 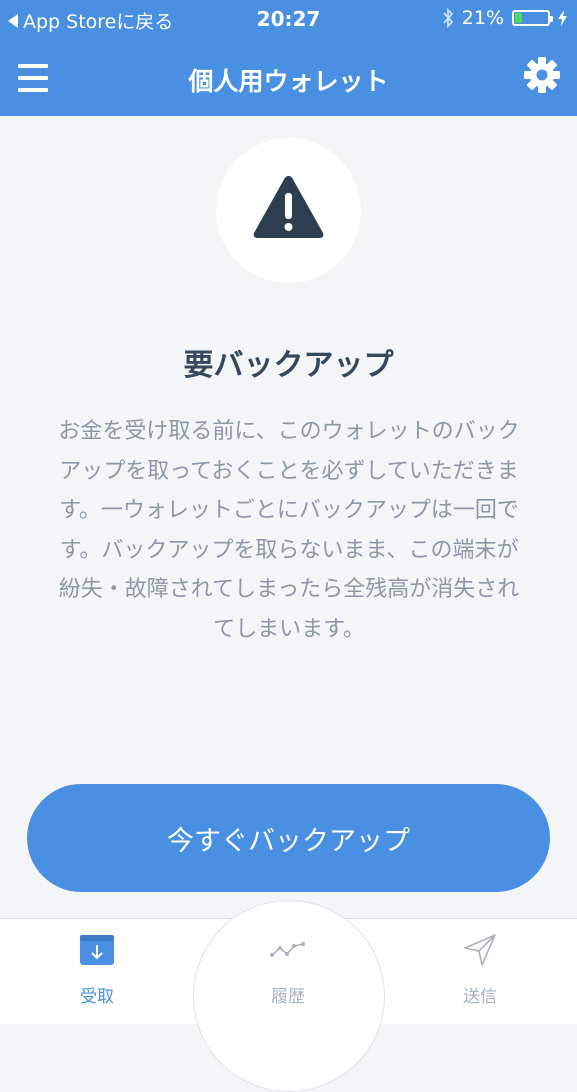 What do you see at coordinates (480, 950) in the screenshot?
I see `send-paper-plane-icon` at bounding box center [480, 950].